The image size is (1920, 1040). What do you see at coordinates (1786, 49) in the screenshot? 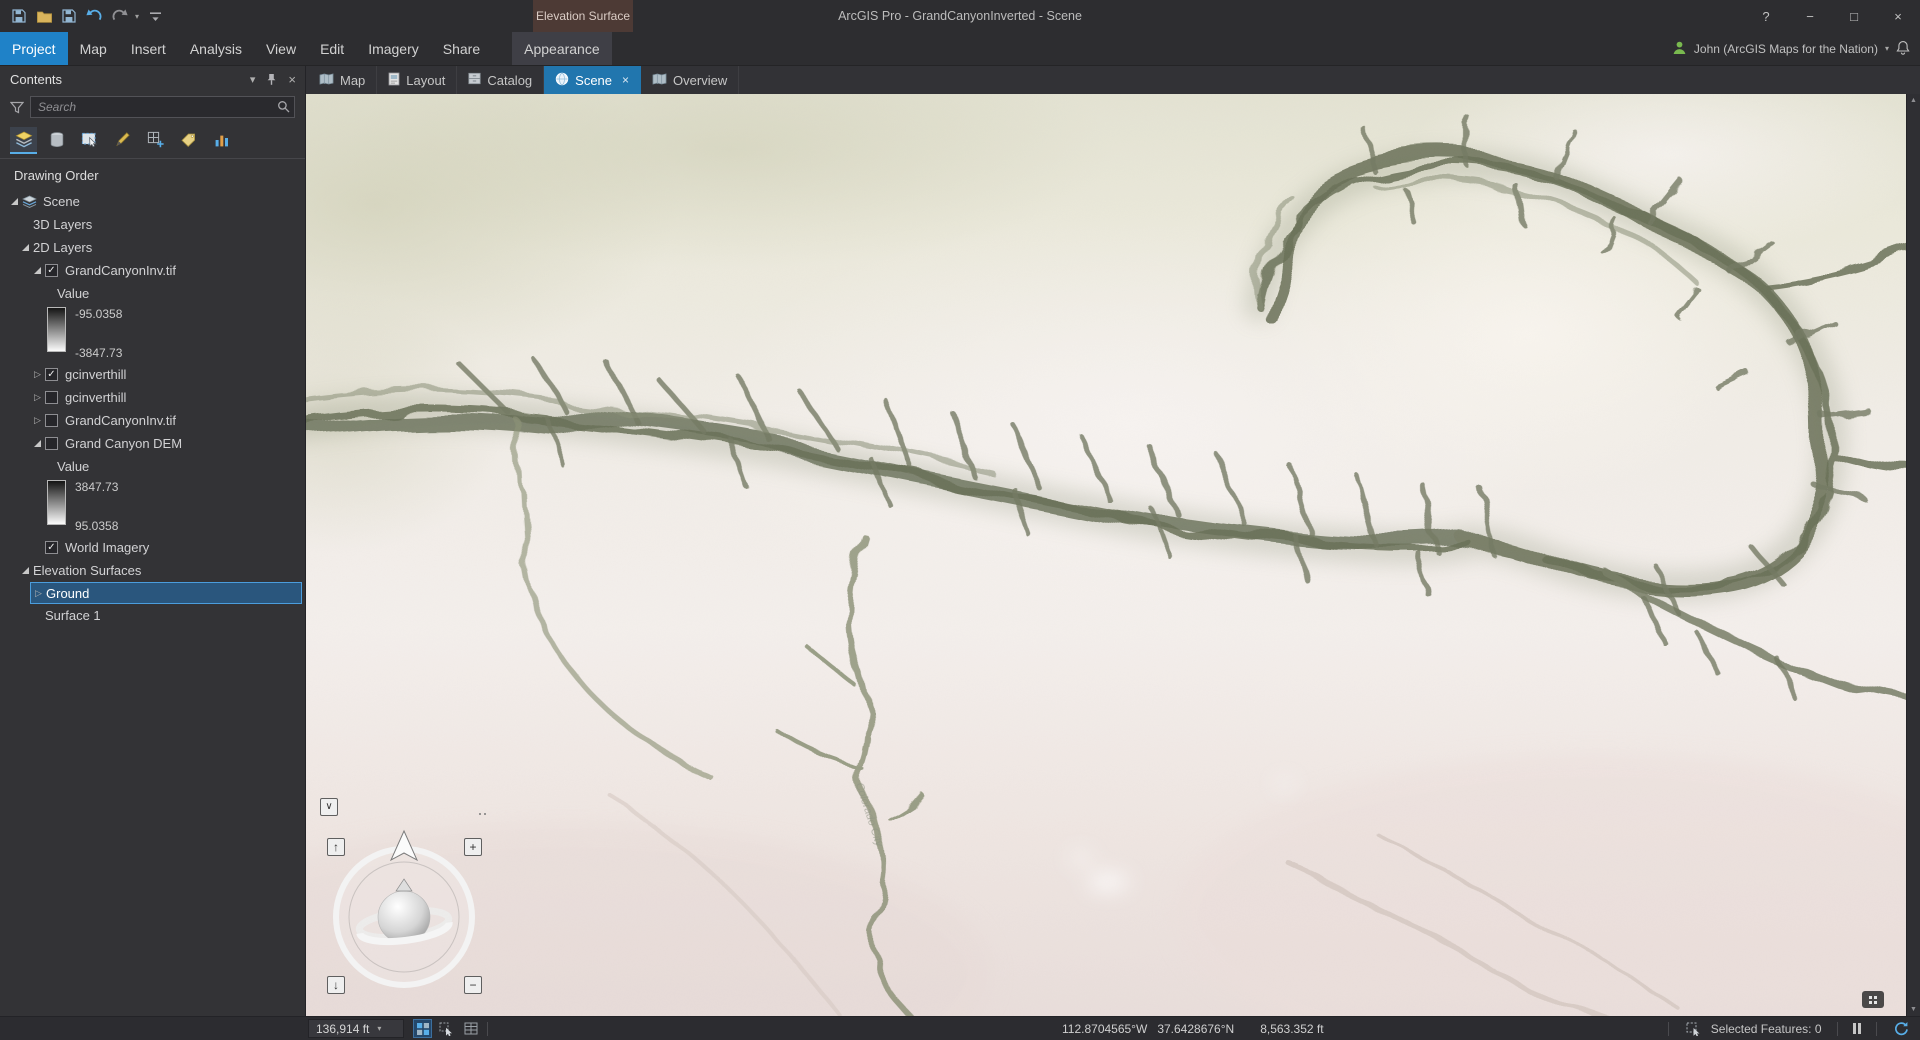
I see `account-name: John (ArcGIS Maps for the Nation)` at bounding box center [1786, 49].